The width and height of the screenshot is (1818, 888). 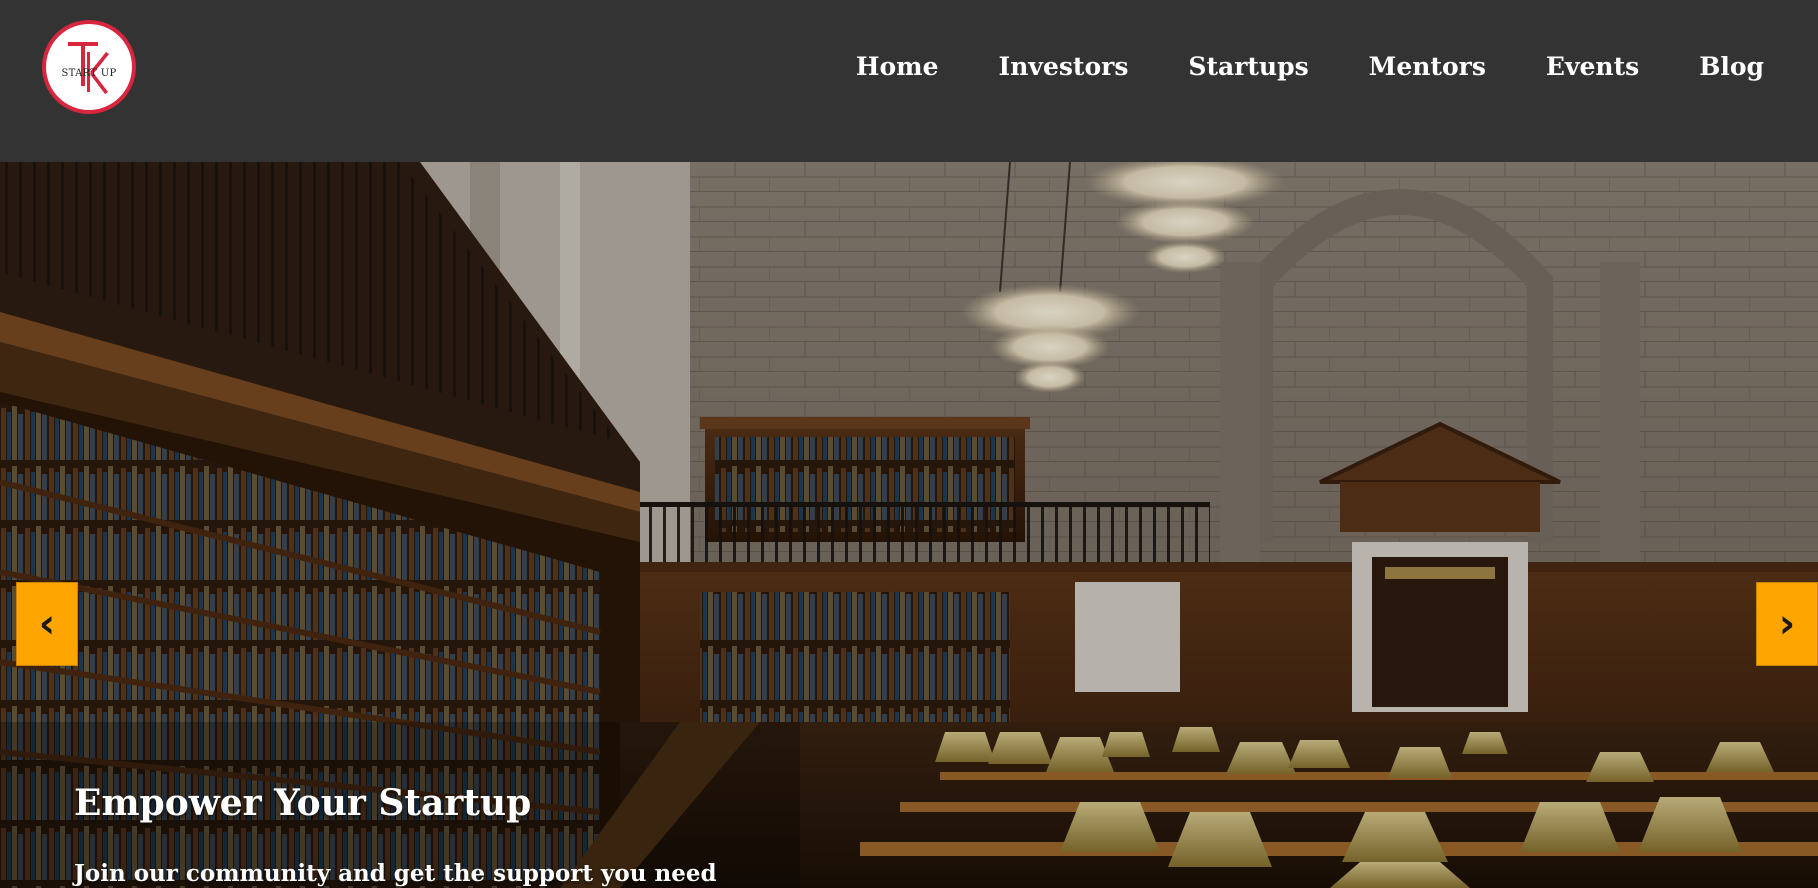 I want to click on nav-item-mentors: Mentors, so click(x=1427, y=67).